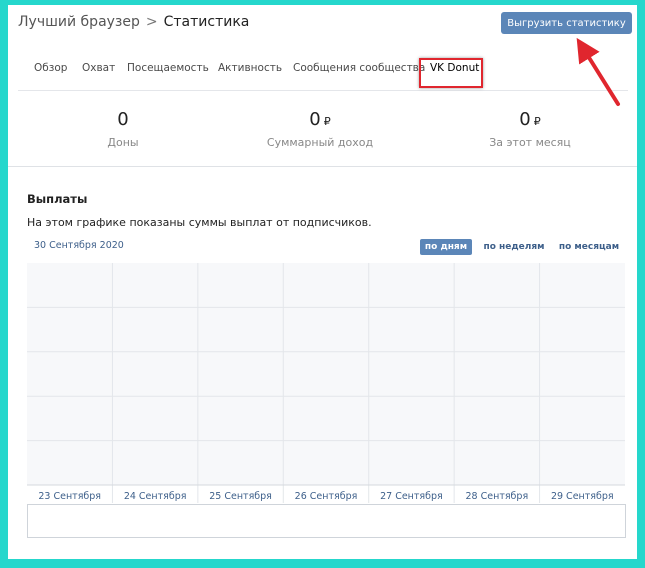 The height and width of the screenshot is (568, 645). I want to click on section-divider, so click(322, 166).